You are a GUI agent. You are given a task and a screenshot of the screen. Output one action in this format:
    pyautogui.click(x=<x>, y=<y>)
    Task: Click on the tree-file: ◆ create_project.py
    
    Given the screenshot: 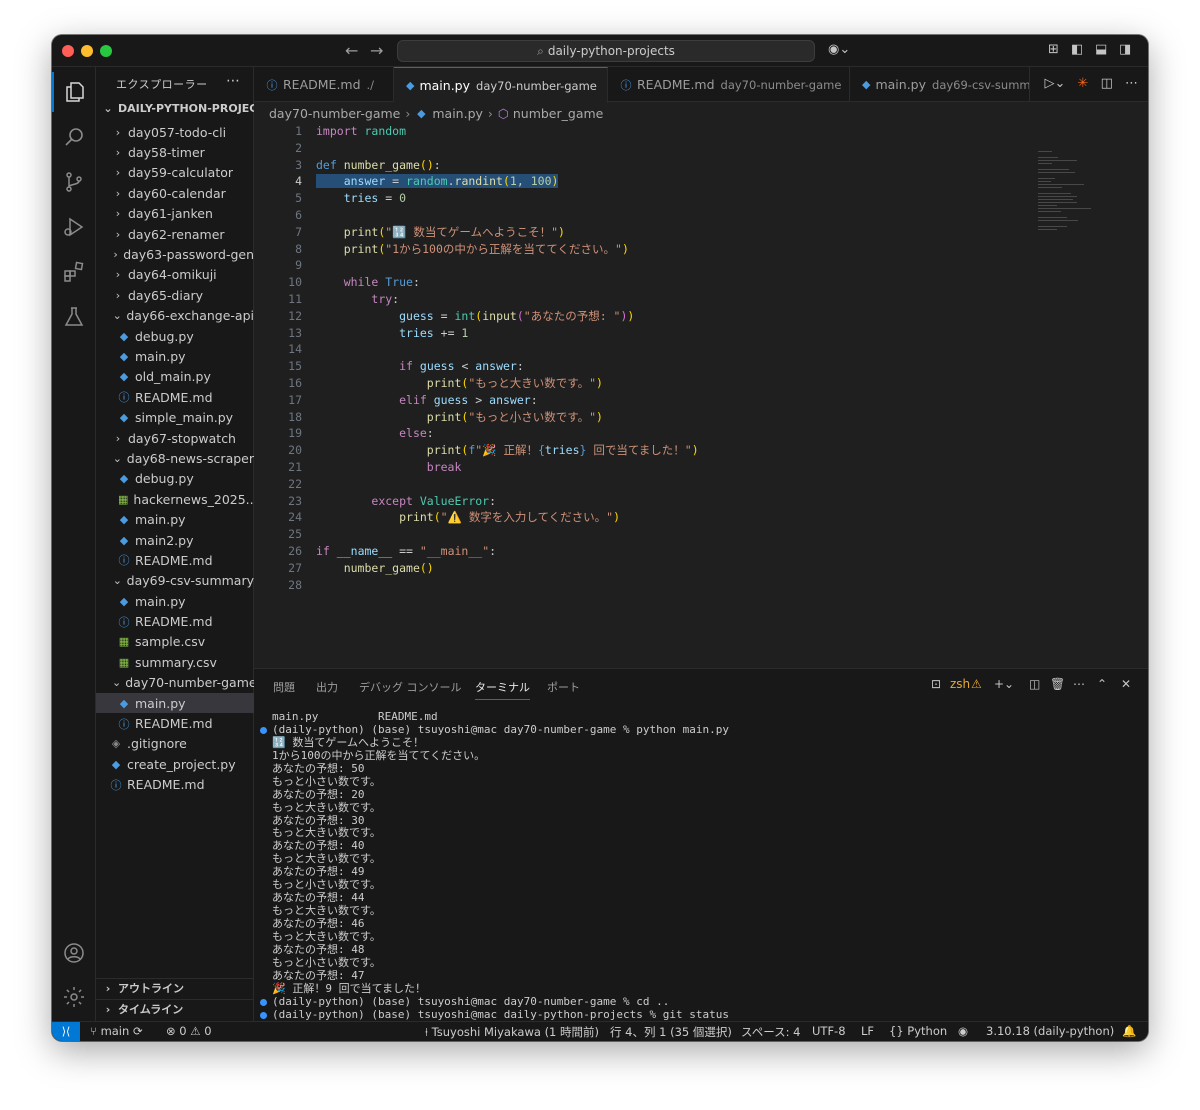 What is the action you would take?
    pyautogui.click(x=175, y=764)
    